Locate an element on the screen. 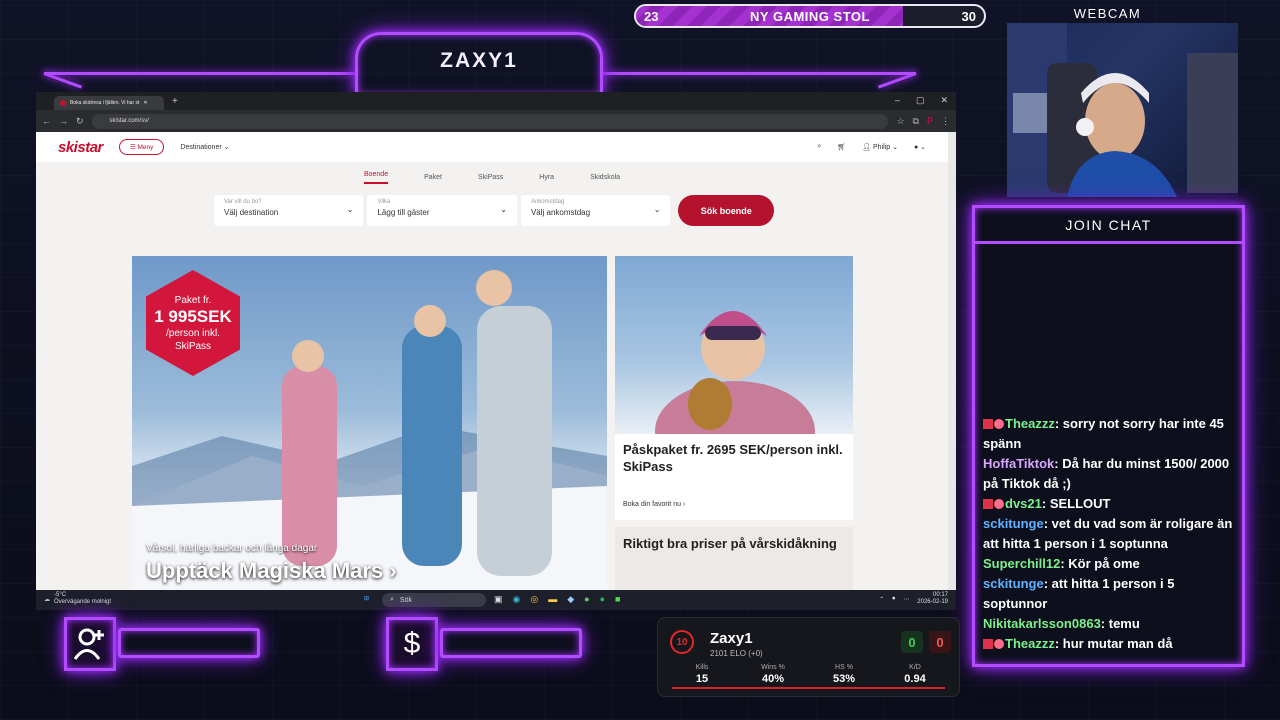  guests-value: Lägg till gäster is located at coordinates (403, 212).